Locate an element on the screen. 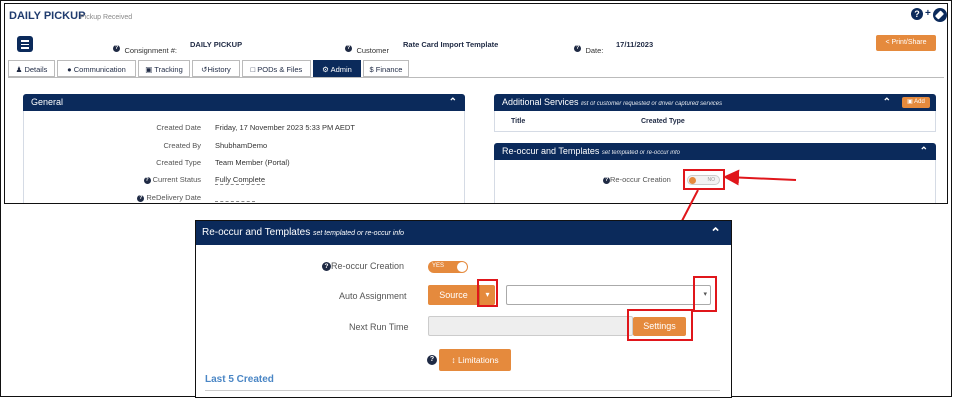 The width and height of the screenshot is (953, 398). next-run-label: Next Run Time is located at coordinates (379, 327).